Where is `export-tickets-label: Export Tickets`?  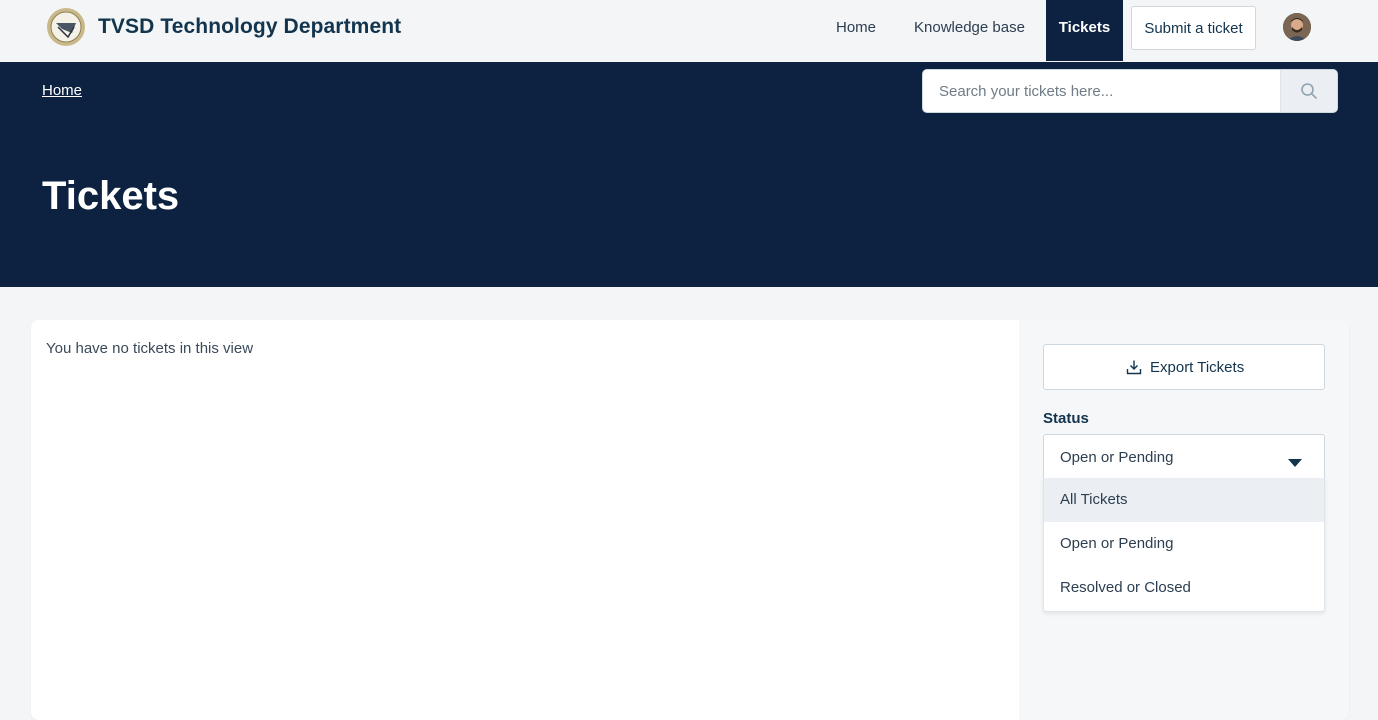 export-tickets-label: Export Tickets is located at coordinates (1197, 367).